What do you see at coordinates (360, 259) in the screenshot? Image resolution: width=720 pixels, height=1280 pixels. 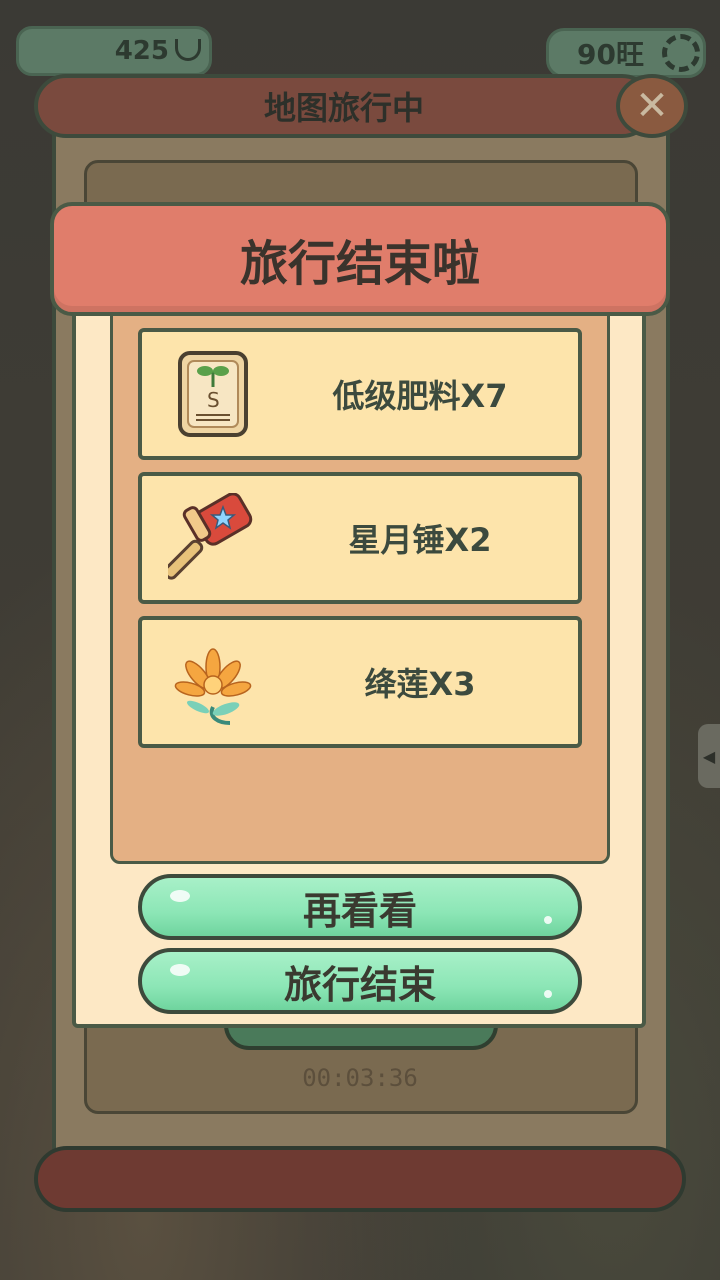 I see `dialog-title: 旅行结束啦` at bounding box center [360, 259].